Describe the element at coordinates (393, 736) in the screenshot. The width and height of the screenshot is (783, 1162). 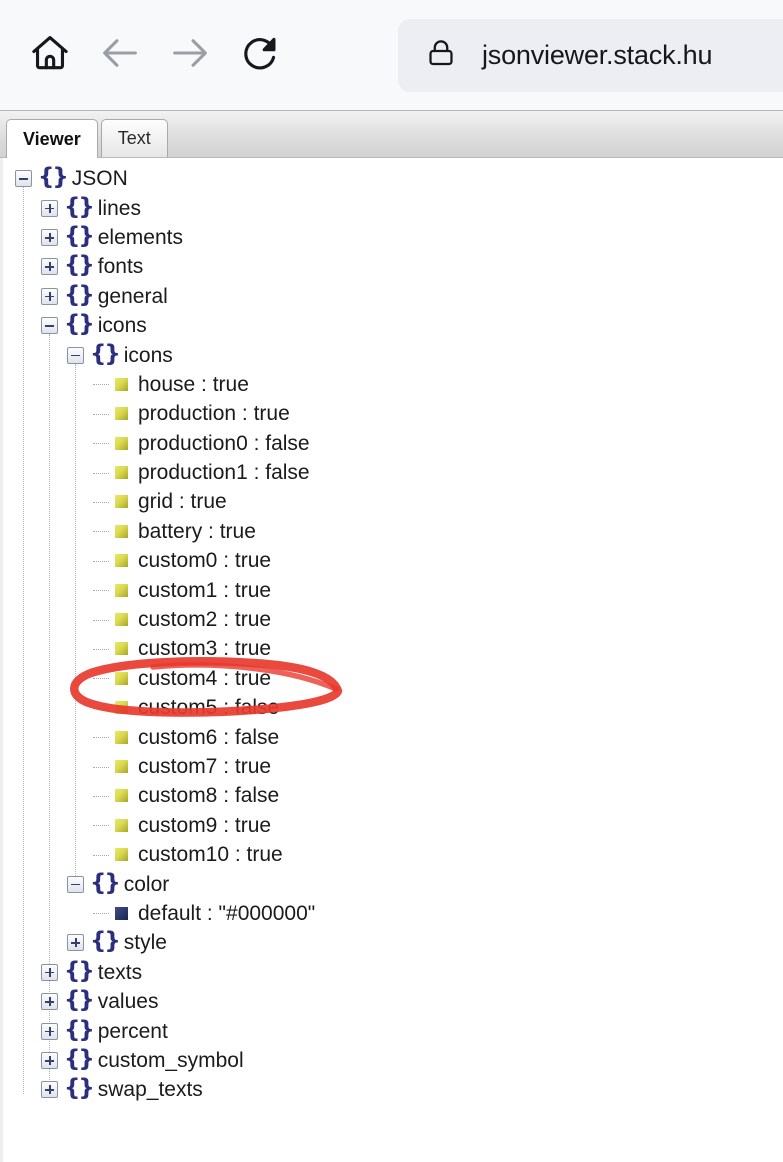
I see `tree-row: custom6 : false` at that location.